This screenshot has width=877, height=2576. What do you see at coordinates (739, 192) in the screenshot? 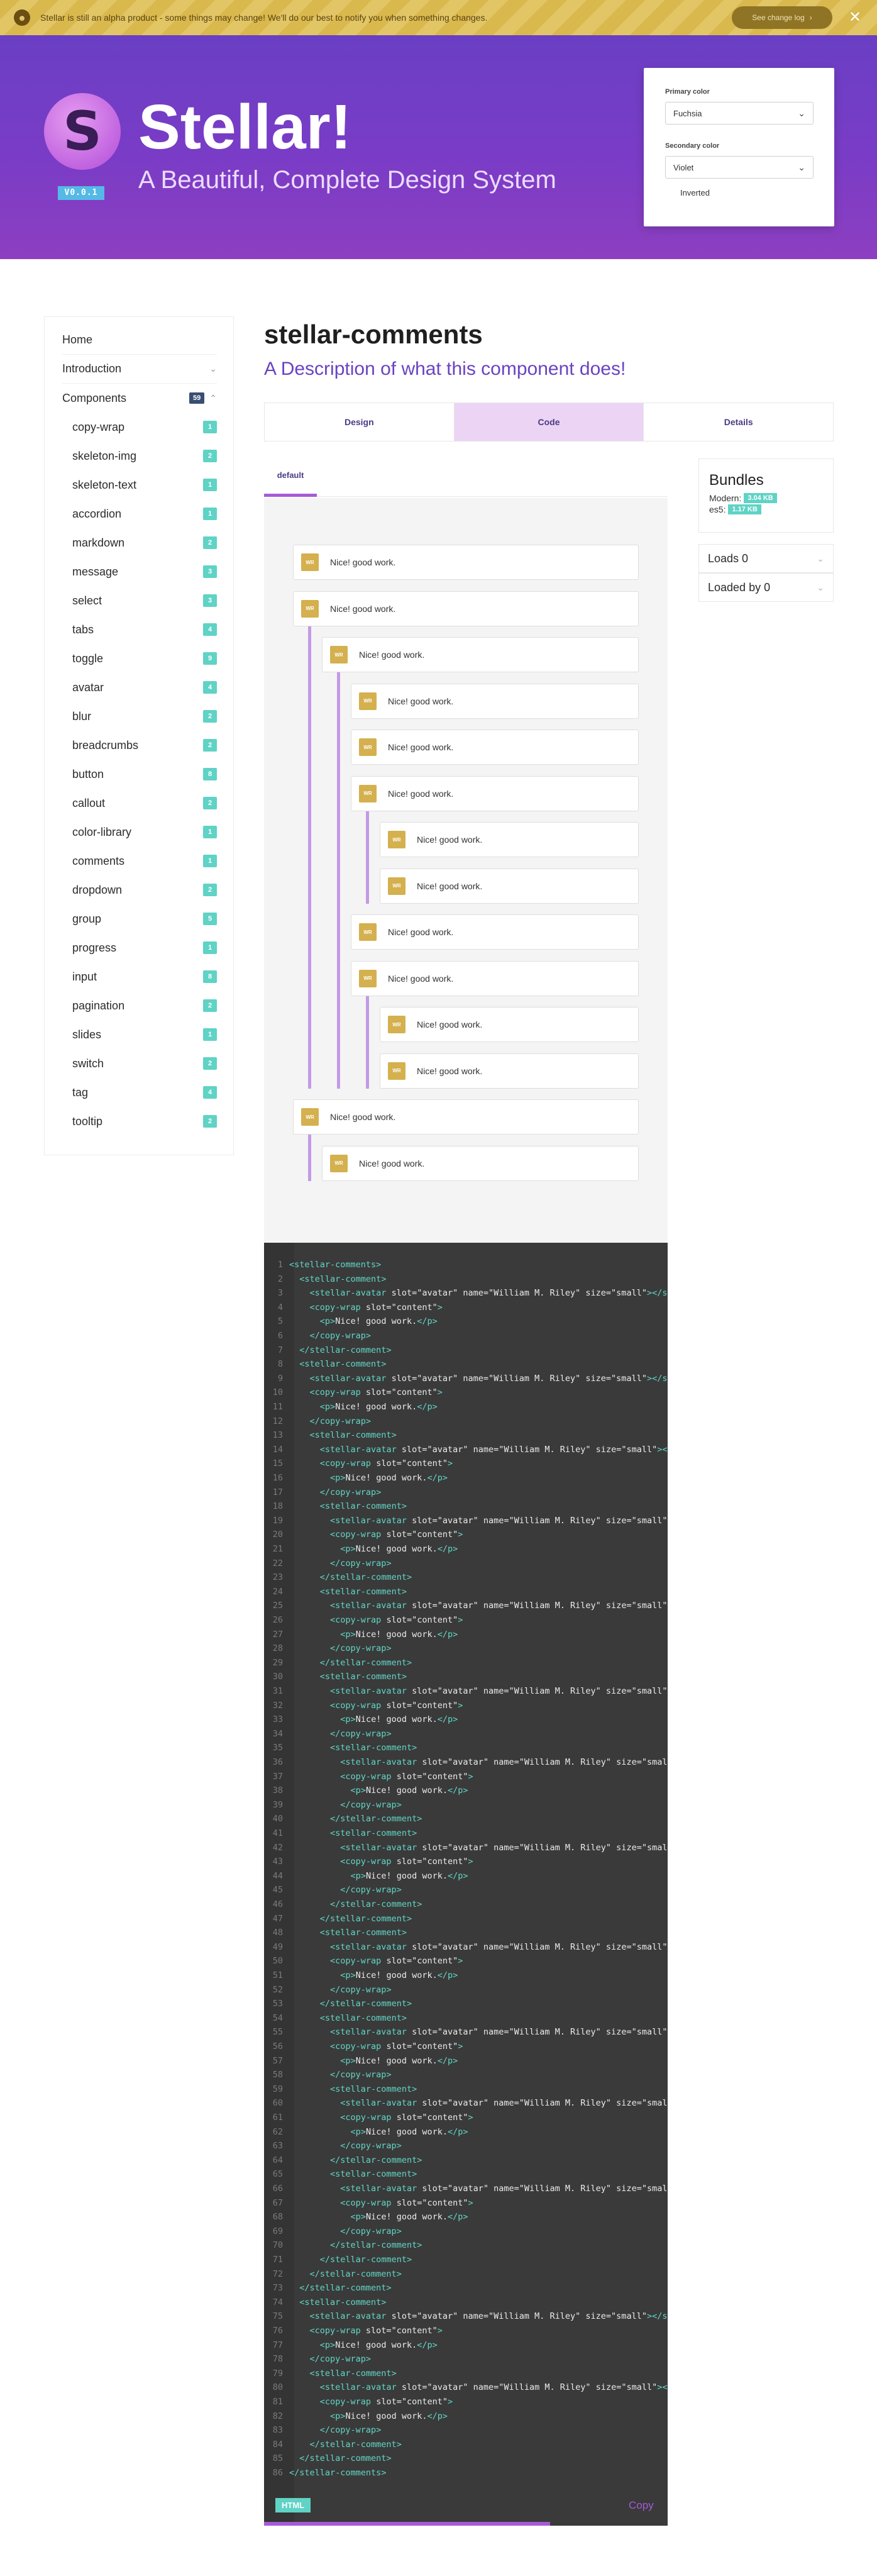
I see `inverted-toggle: Inverted` at bounding box center [739, 192].